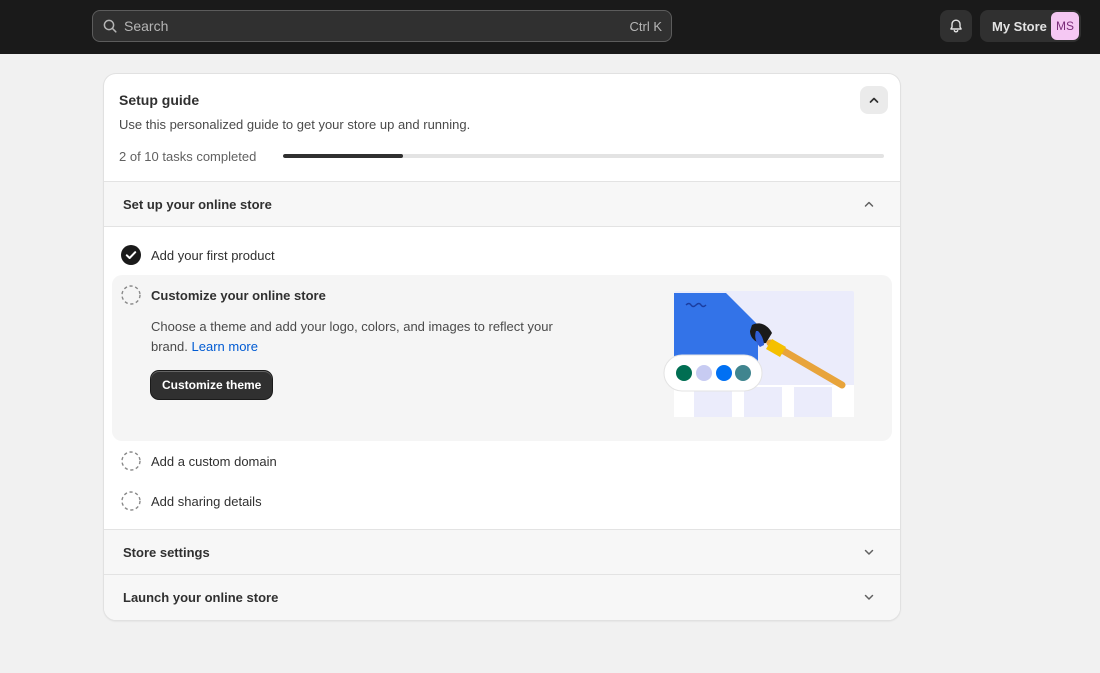 Image resolution: width=1100 pixels, height=673 pixels. I want to click on page-title: Setup guide, so click(159, 100).